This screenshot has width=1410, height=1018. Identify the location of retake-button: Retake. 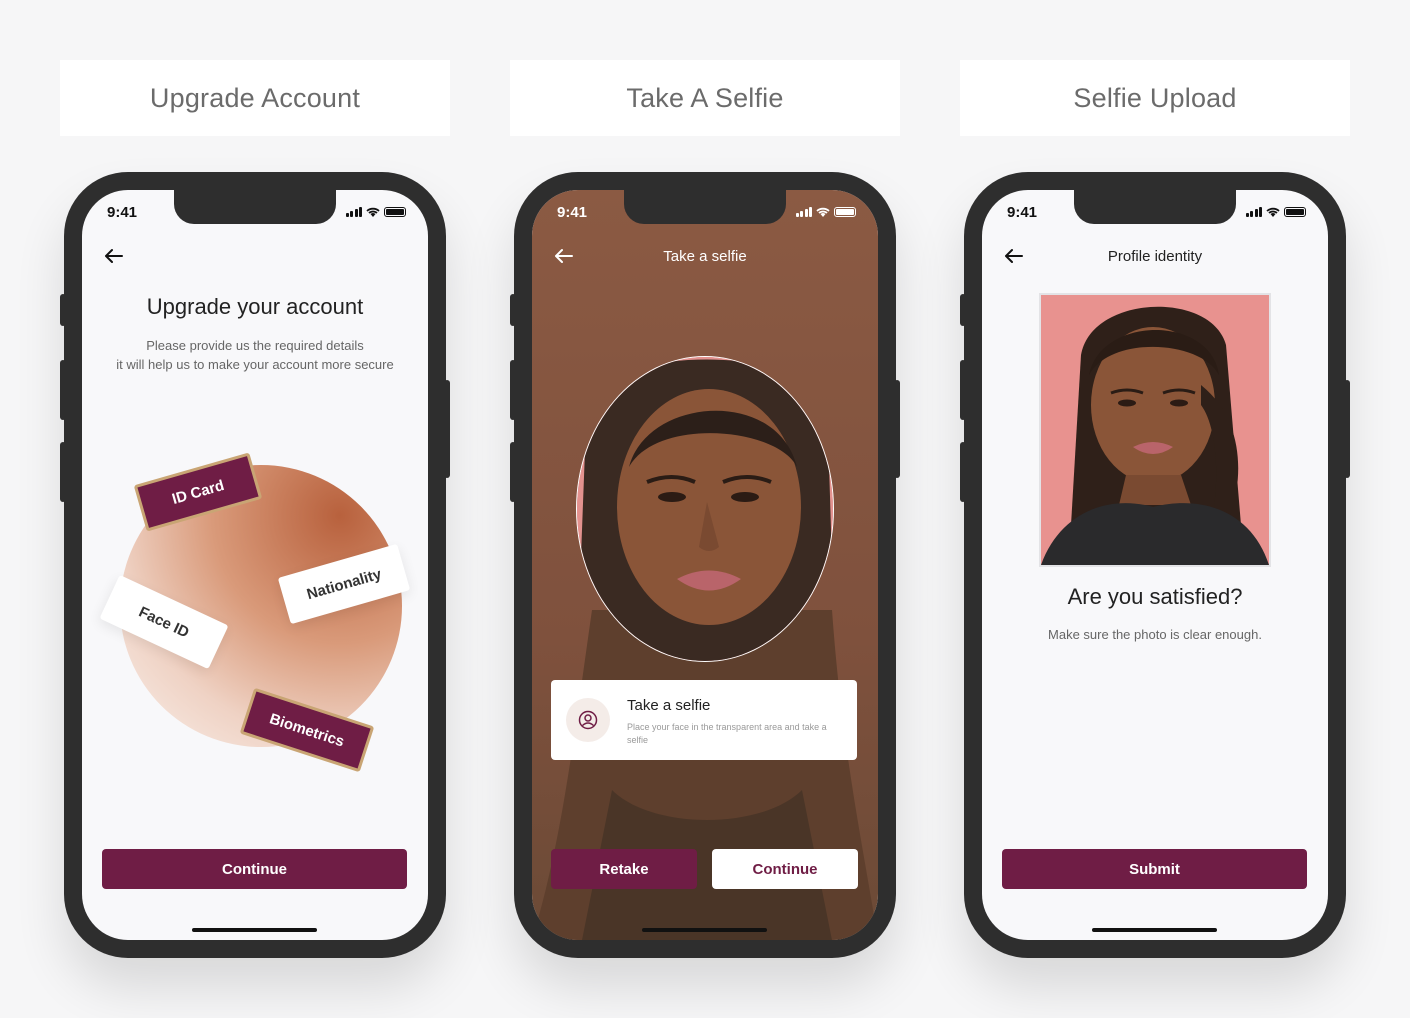
(624, 869).